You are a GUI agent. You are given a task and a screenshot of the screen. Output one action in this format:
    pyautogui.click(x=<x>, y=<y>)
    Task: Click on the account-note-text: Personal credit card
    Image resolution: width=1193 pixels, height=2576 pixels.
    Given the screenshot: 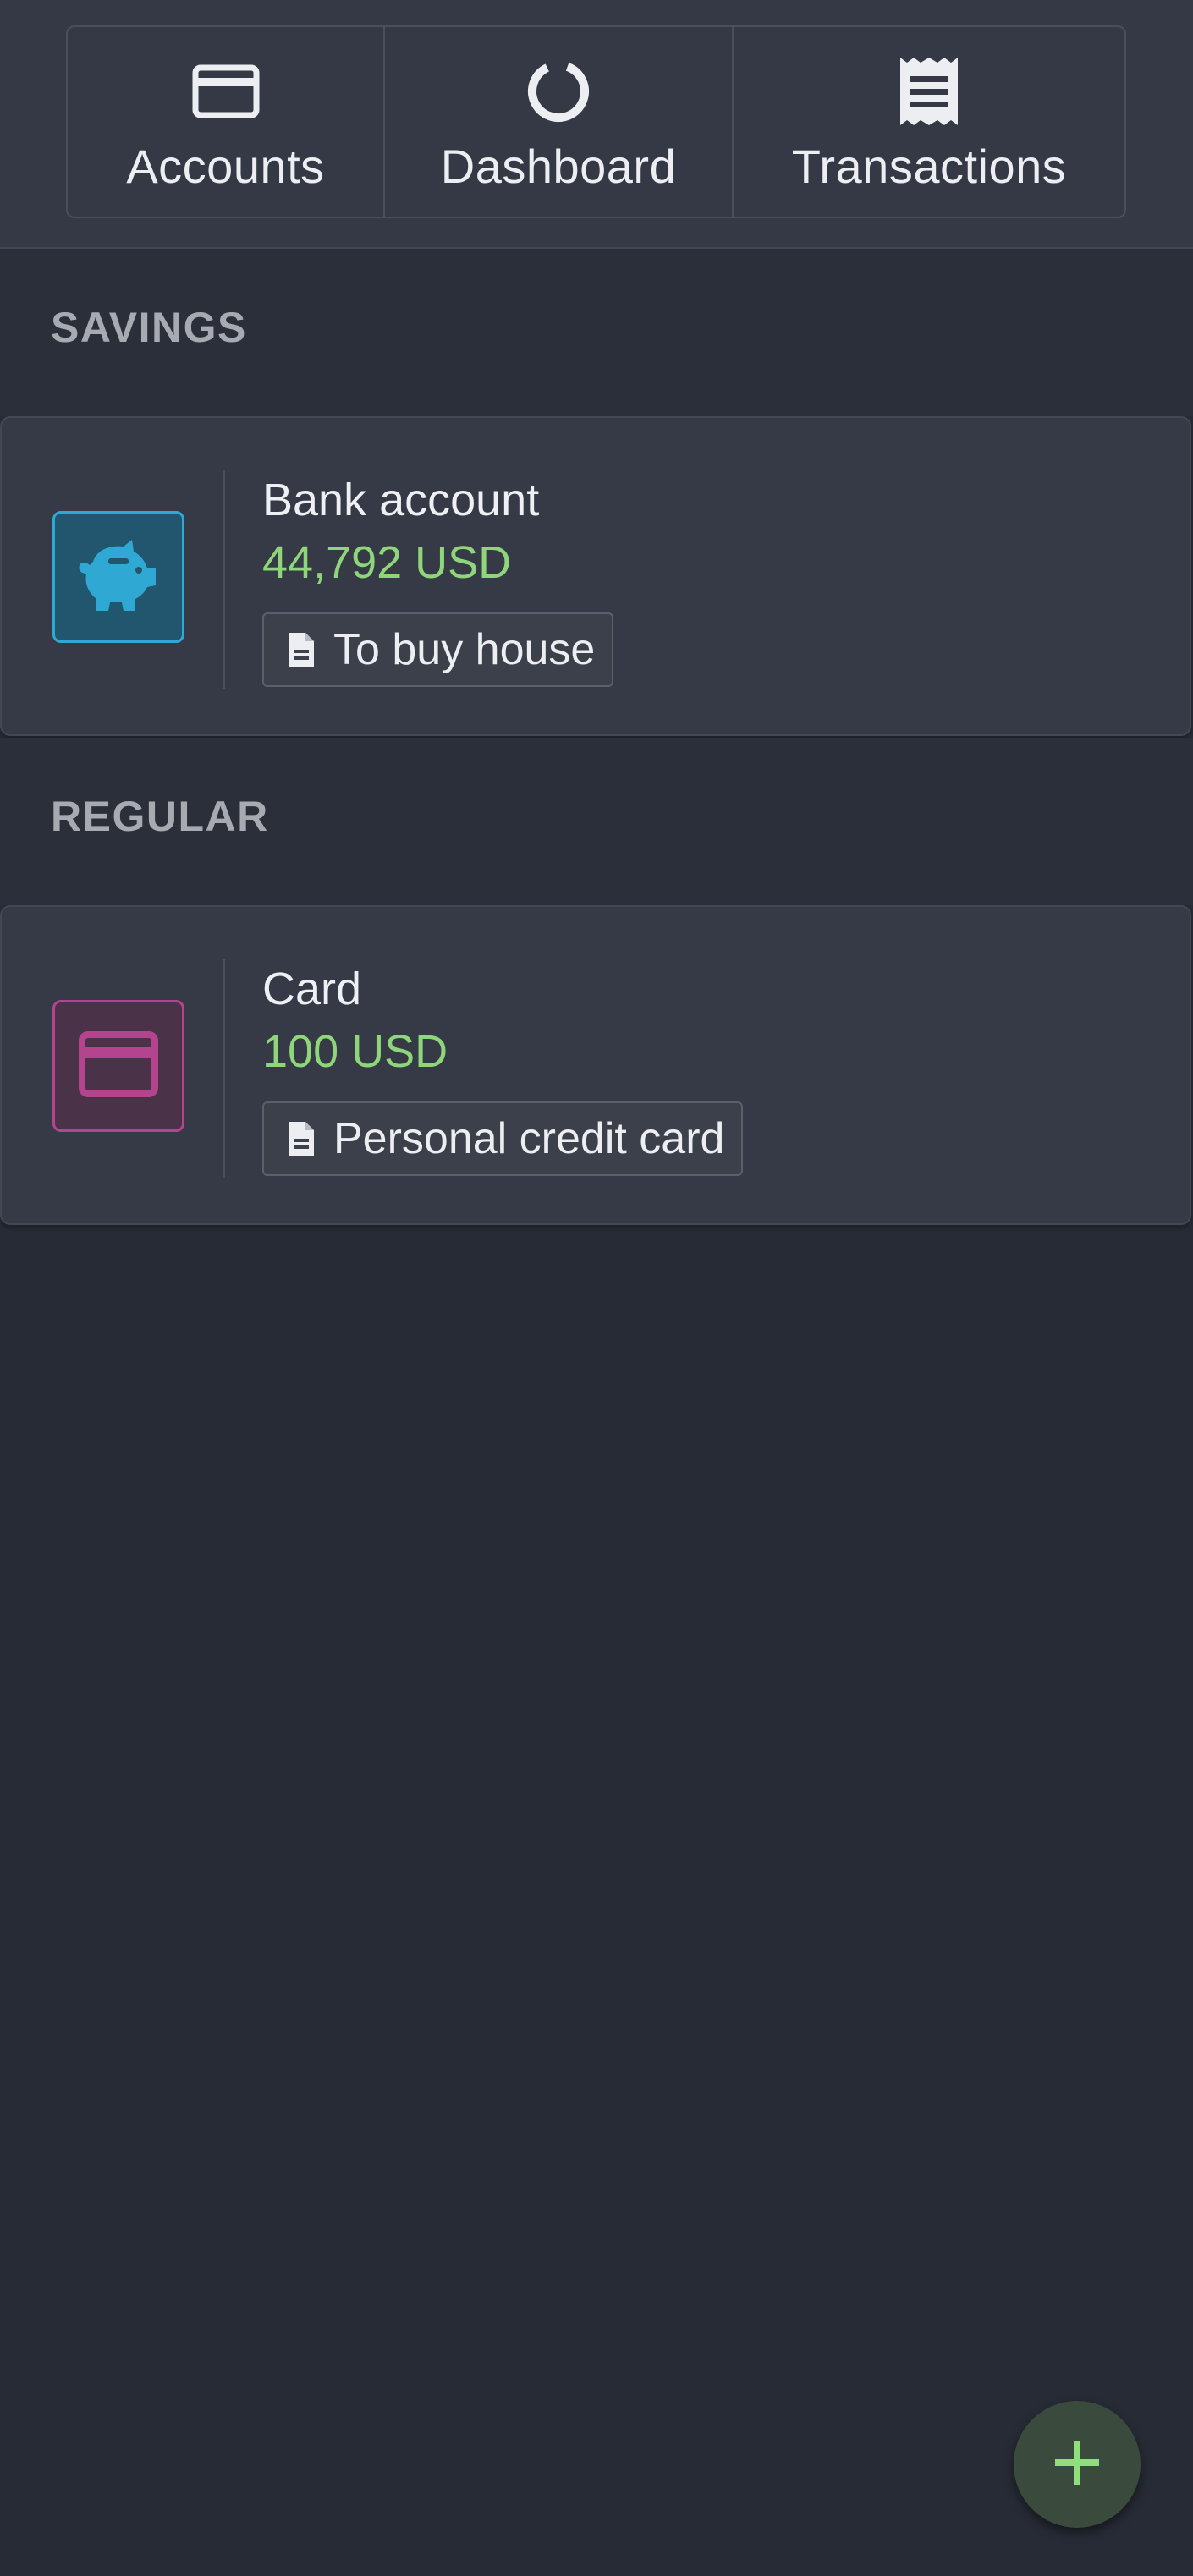 What is the action you would take?
    pyautogui.click(x=529, y=1138)
    